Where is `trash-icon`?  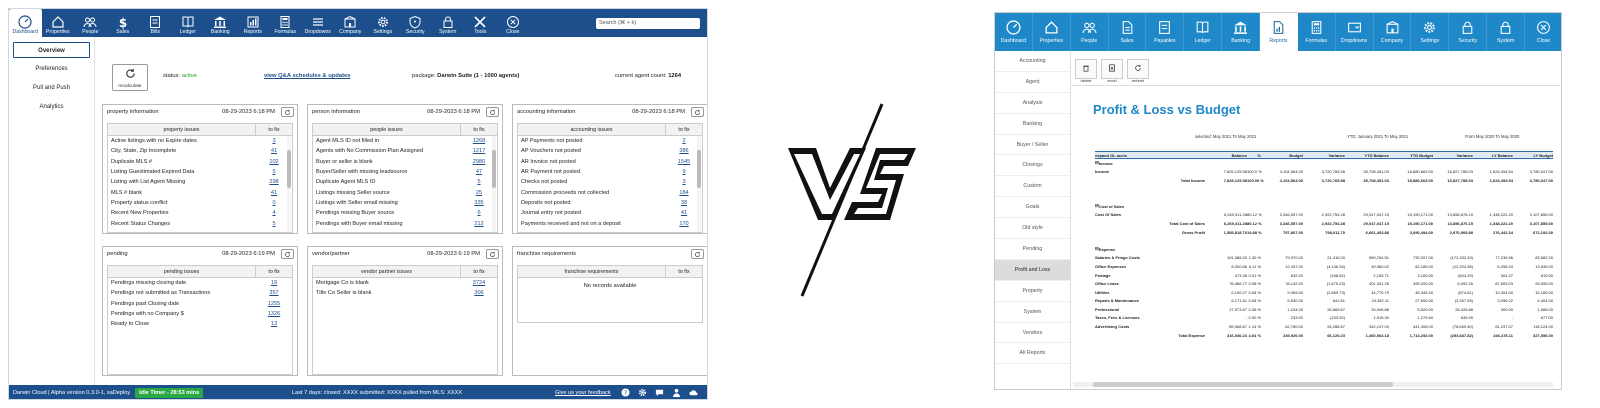 trash-icon is located at coordinates (1086, 68).